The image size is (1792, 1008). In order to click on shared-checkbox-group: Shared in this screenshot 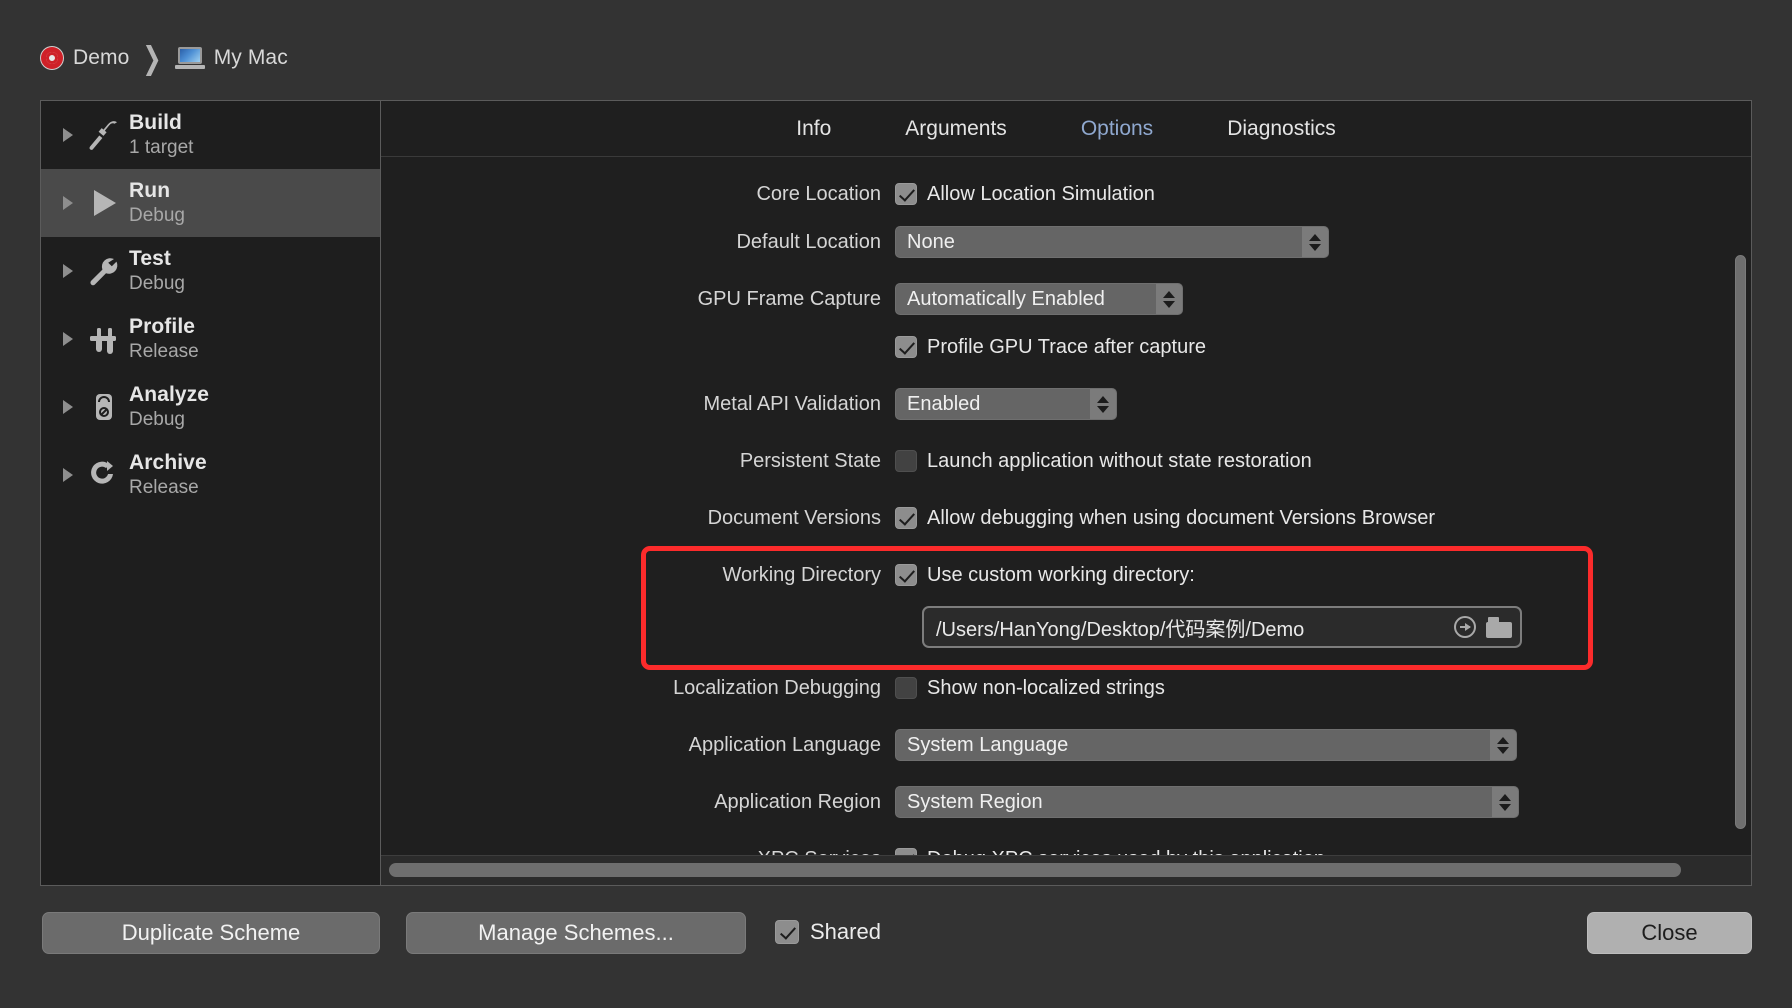, I will do `click(828, 932)`.